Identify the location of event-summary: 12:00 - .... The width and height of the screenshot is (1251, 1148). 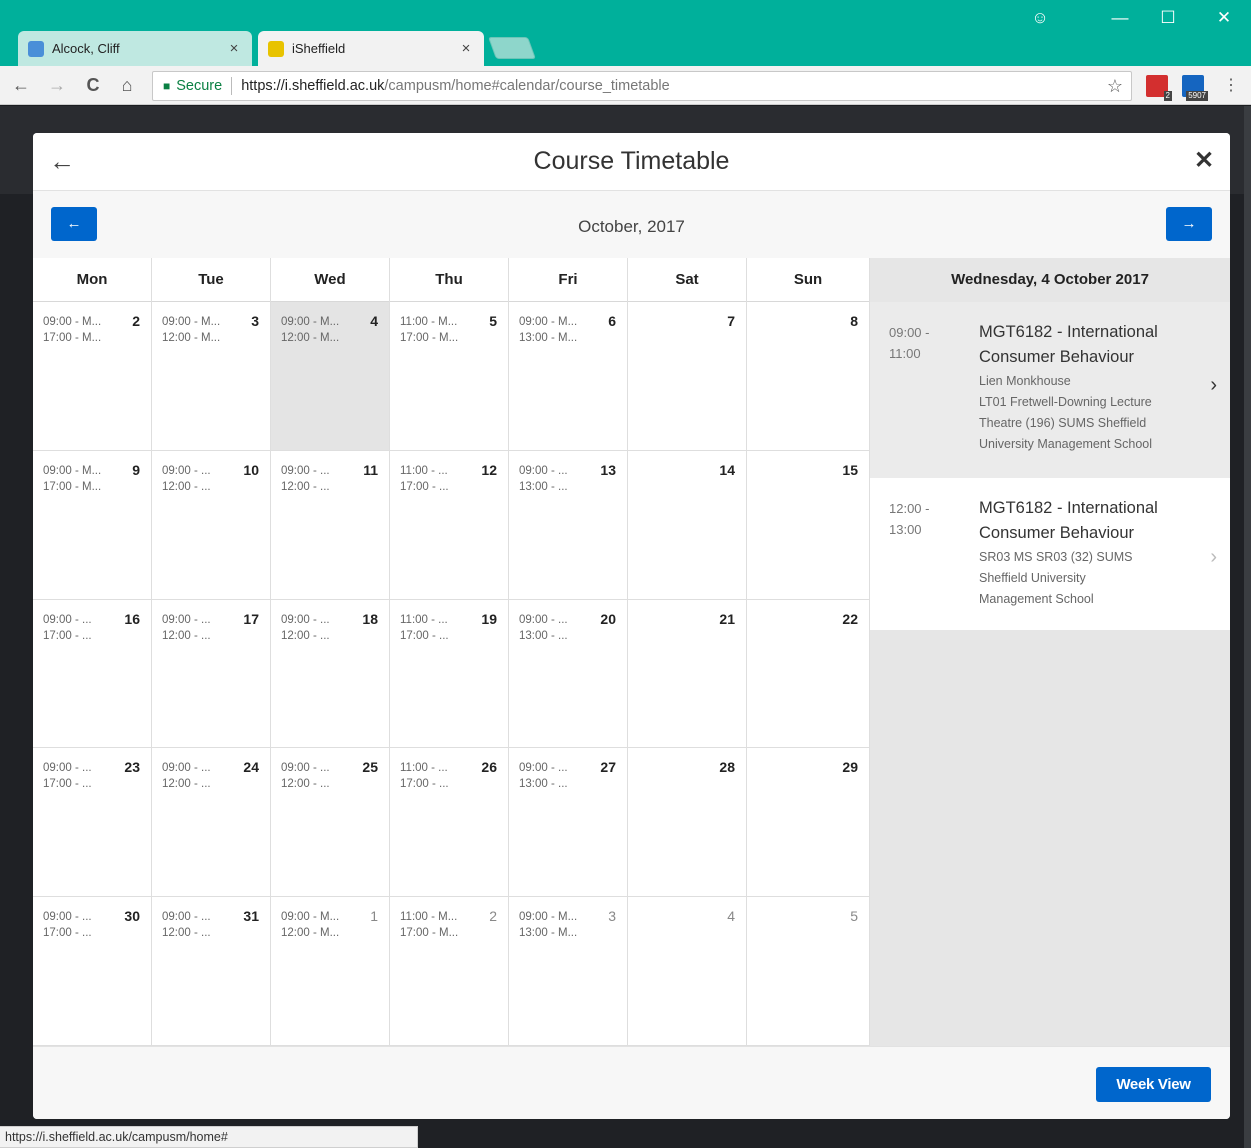
(305, 635).